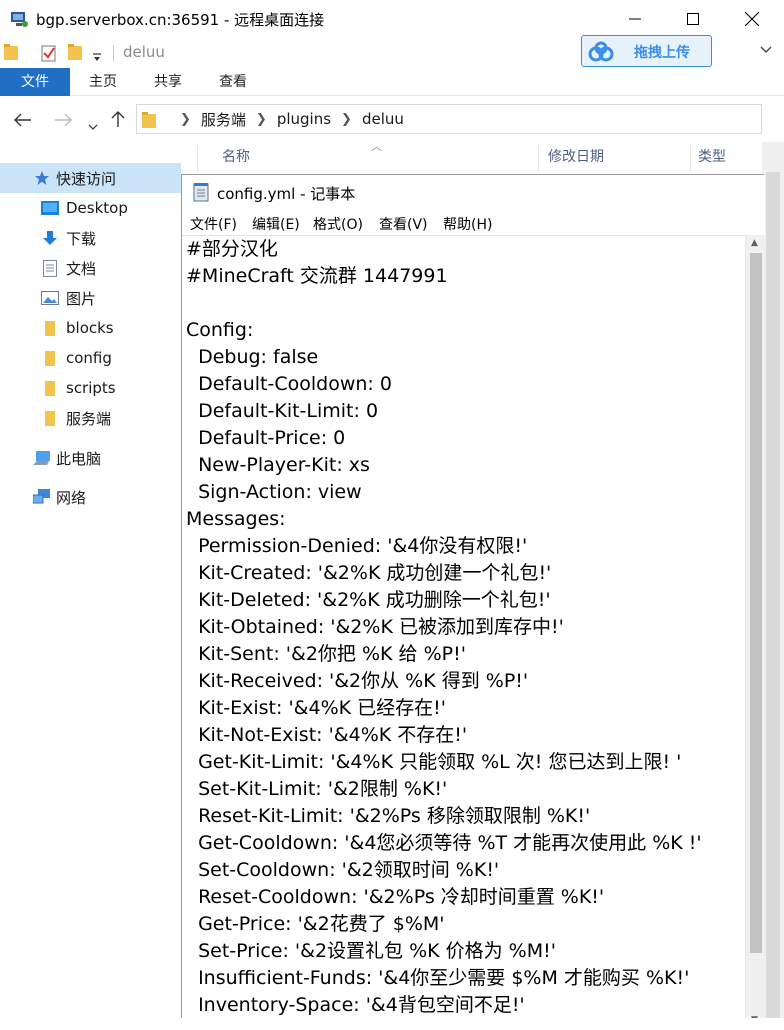 This screenshot has height=1030, width=784. I want to click on menu-format: 格式(O), so click(338, 224).